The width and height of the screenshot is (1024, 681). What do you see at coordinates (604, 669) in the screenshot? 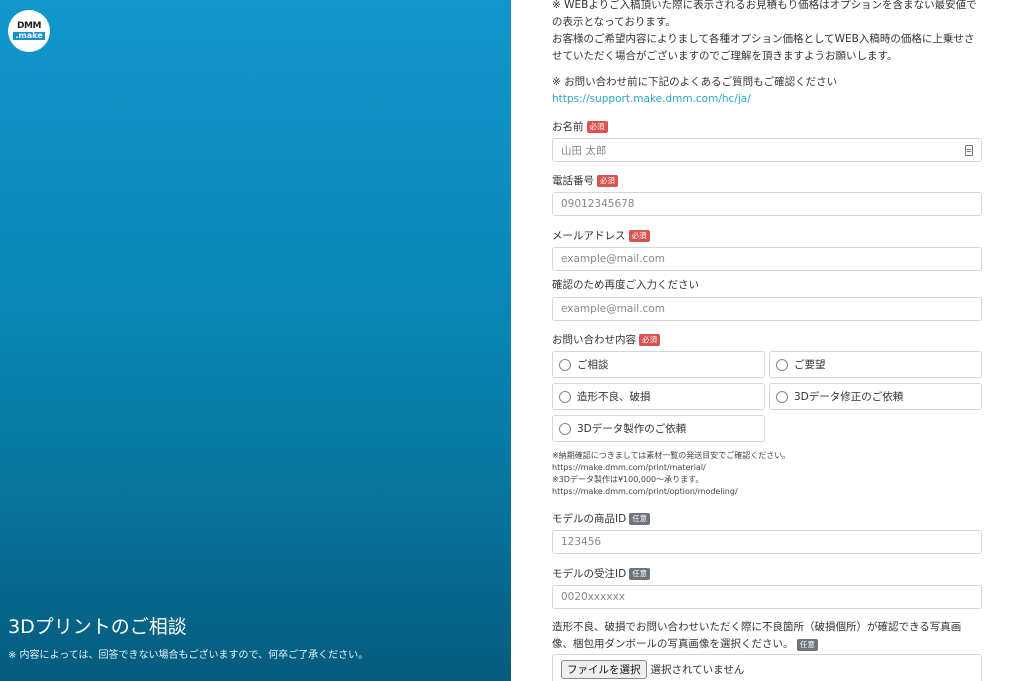
I see `choose-file-button: ファイルを選択` at bounding box center [604, 669].